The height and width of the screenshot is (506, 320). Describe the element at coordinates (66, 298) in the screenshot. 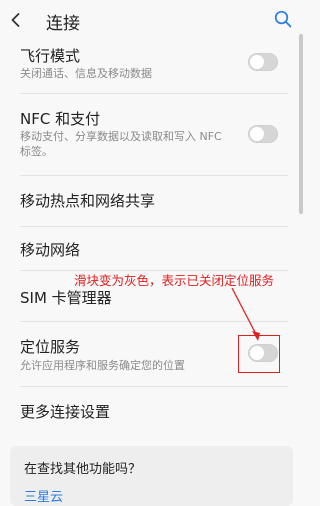

I see `setting-title: SIM 卡管理器` at that location.